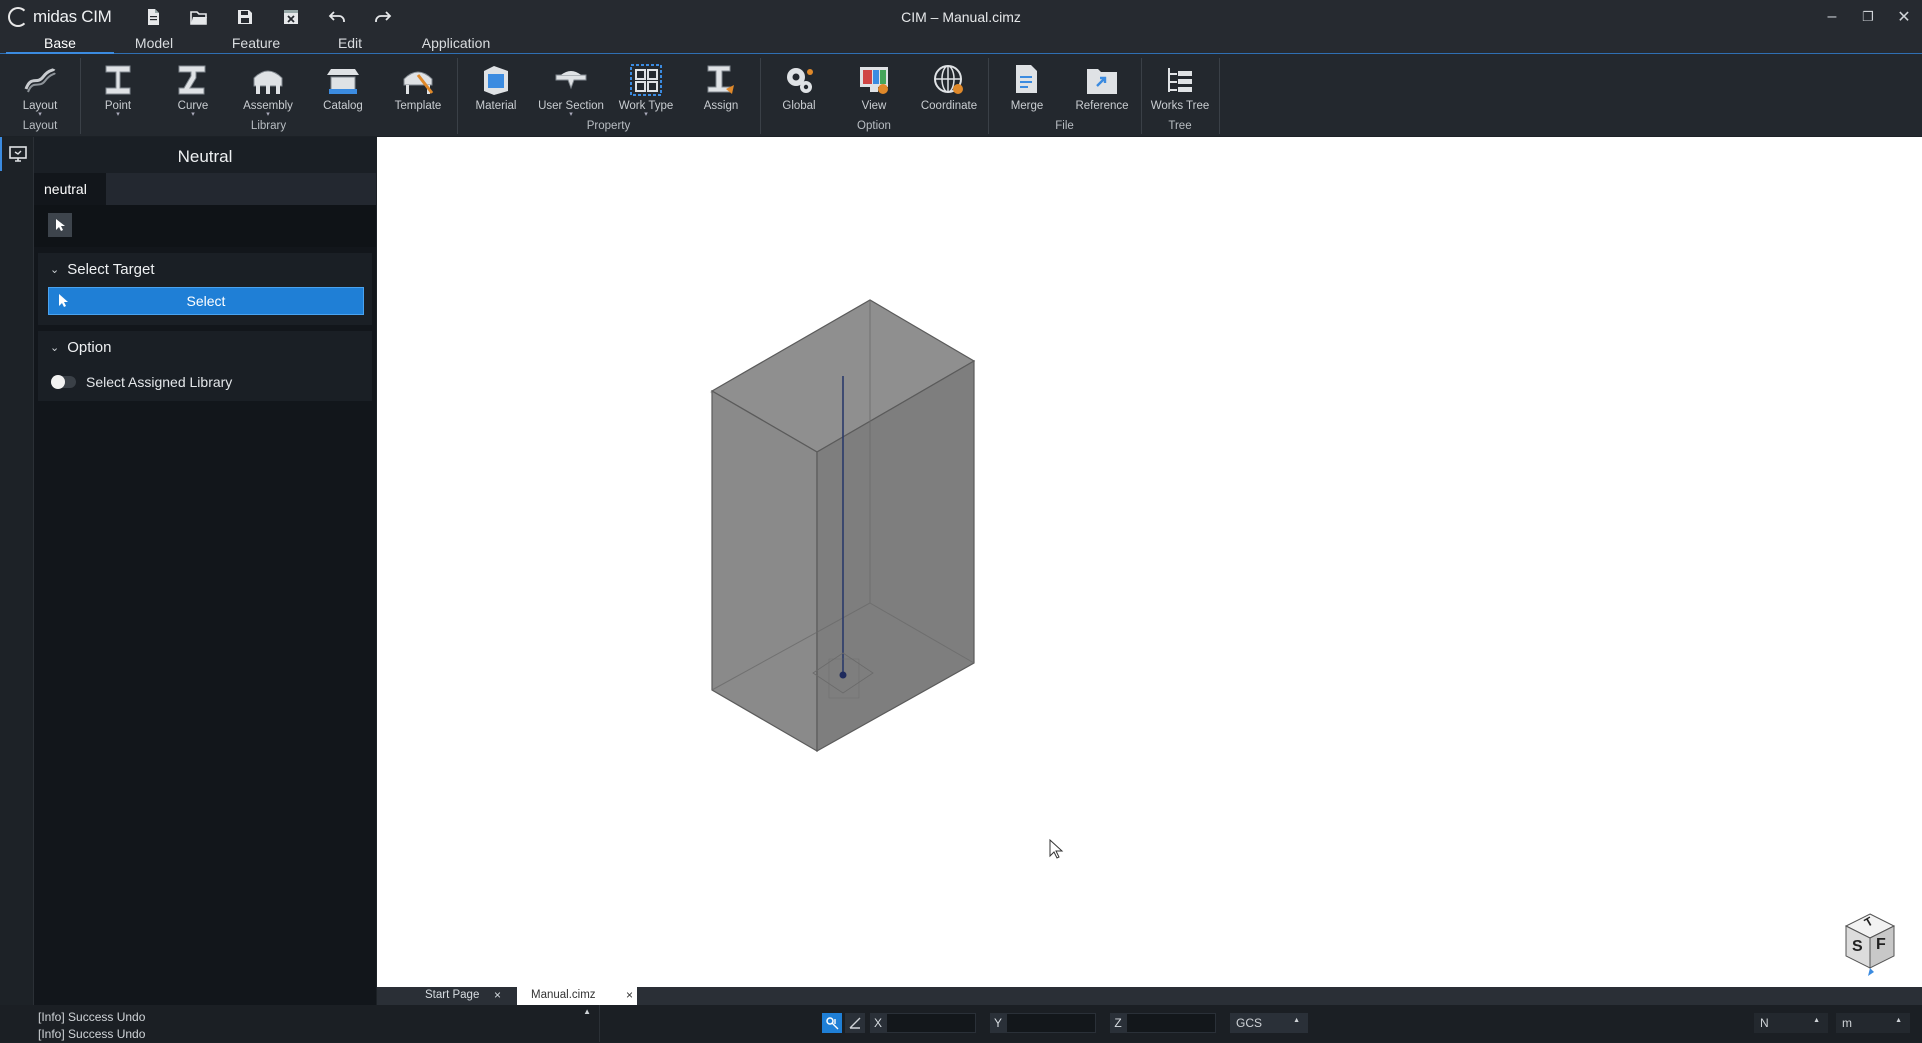  I want to click on window-controls: – ❐ ✕, so click(1868, 16).